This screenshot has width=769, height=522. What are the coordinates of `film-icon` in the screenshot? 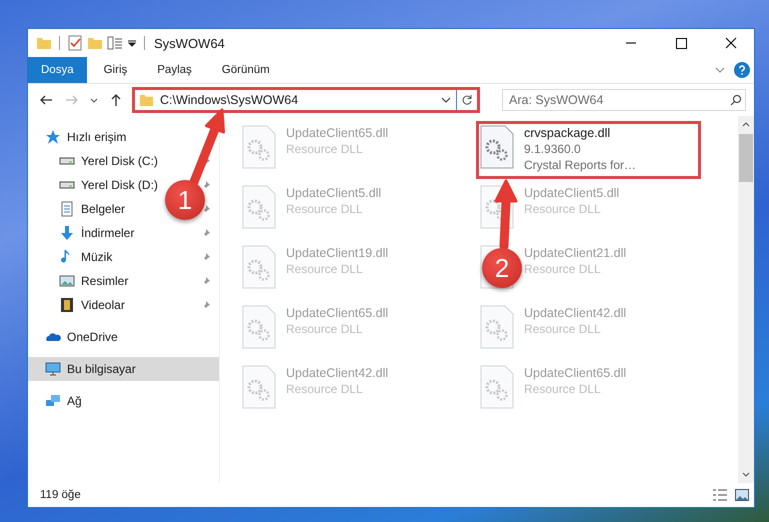 It's located at (67, 305).